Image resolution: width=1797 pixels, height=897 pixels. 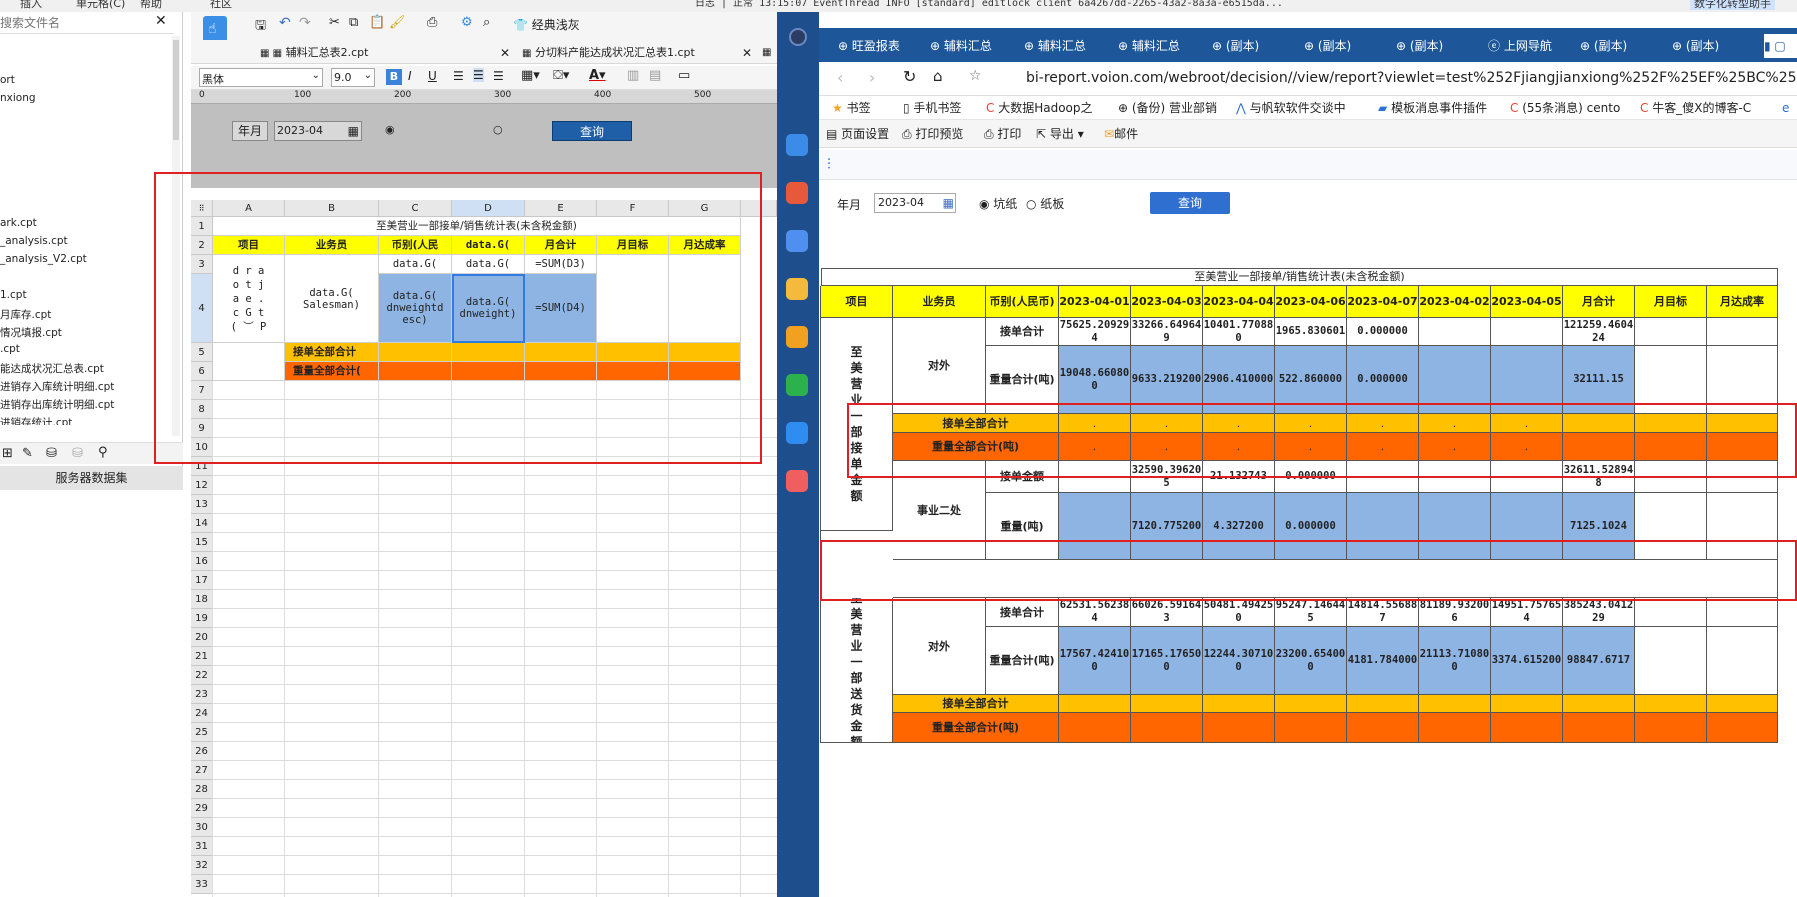 What do you see at coordinates (202, 542) in the screenshot?
I see `row-header: 15` at bounding box center [202, 542].